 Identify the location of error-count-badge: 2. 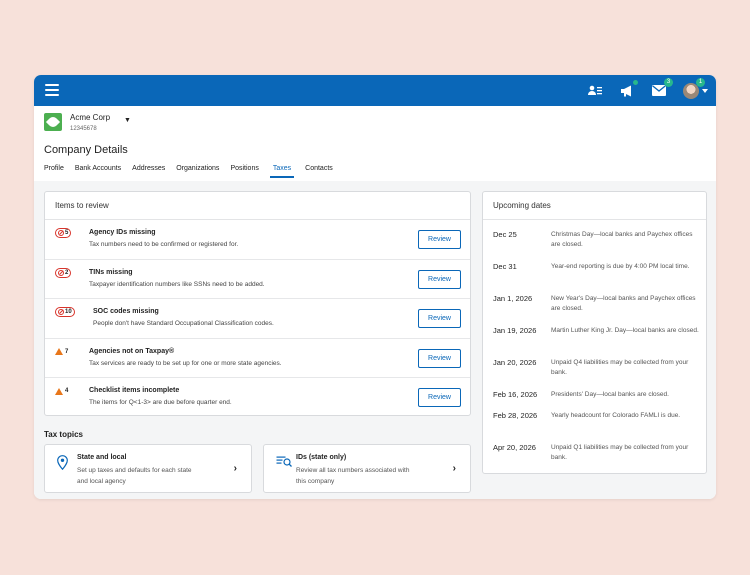
(63, 272).